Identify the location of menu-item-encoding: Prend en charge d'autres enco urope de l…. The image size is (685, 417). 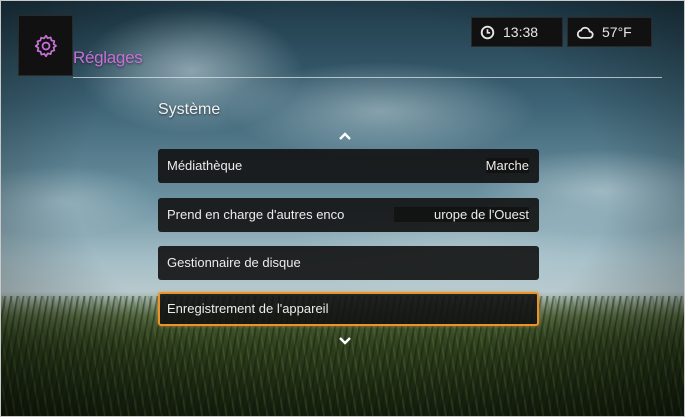
(348, 215).